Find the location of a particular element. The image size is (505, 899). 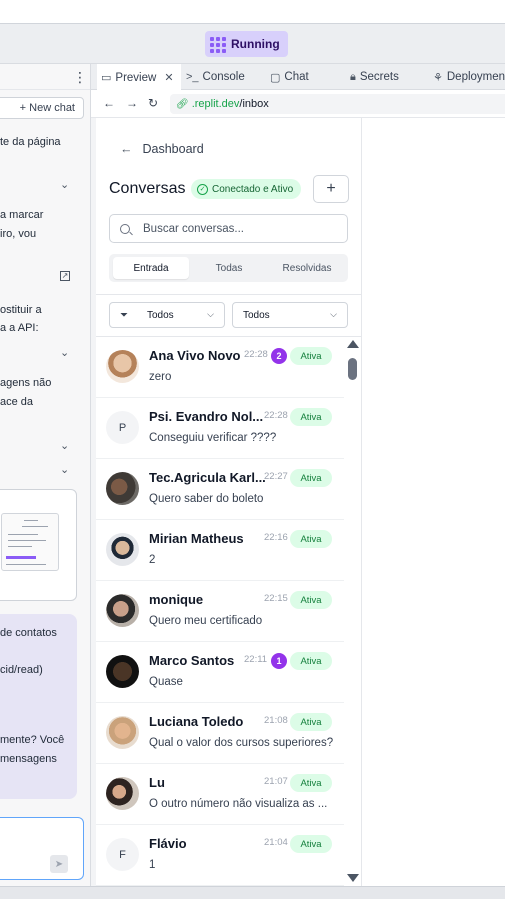

new-conversation-button: + is located at coordinates (331, 189).